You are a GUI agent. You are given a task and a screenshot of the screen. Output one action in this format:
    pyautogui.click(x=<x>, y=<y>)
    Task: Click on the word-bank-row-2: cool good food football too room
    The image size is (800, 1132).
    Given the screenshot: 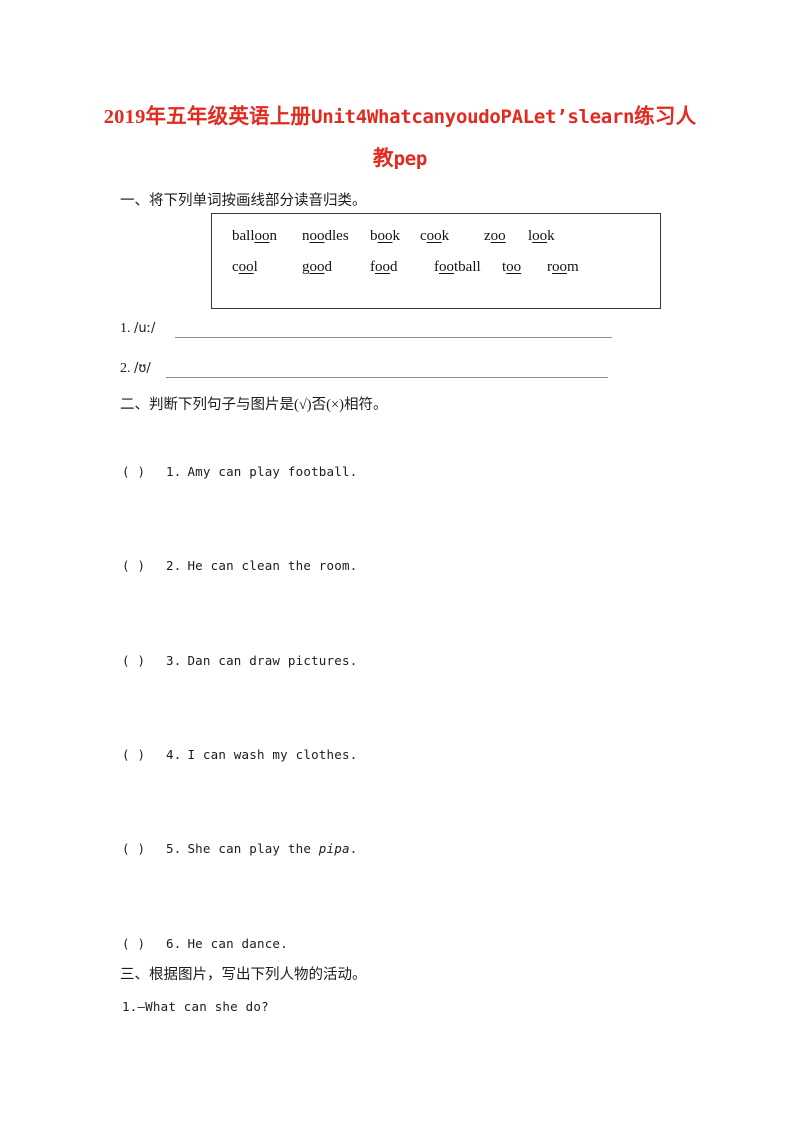 What is the action you would take?
    pyautogui.click(x=436, y=274)
    